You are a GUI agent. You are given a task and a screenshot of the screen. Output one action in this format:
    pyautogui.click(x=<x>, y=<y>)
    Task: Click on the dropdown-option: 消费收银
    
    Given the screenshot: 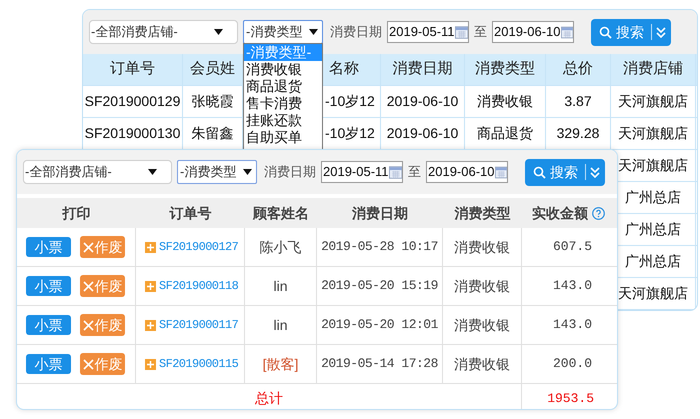 What is the action you would take?
    pyautogui.click(x=283, y=69)
    